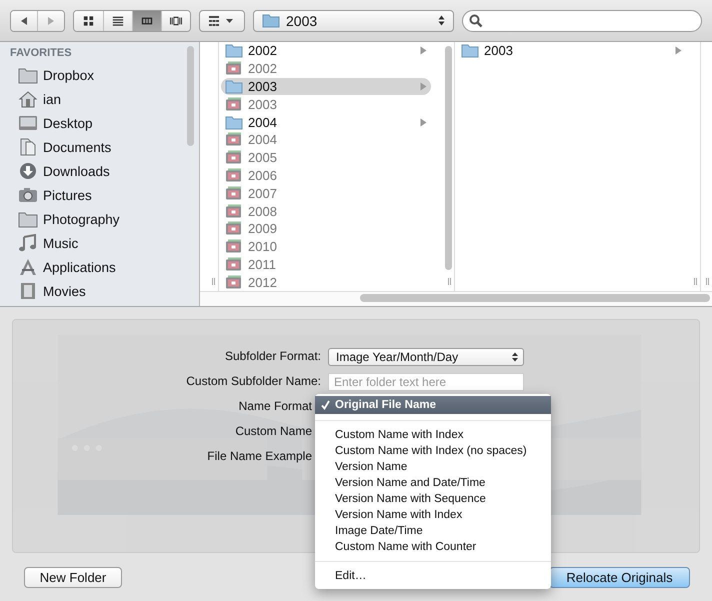 The height and width of the screenshot is (601, 712). What do you see at coordinates (326, 229) in the screenshot?
I see `column-row: 2009` at bounding box center [326, 229].